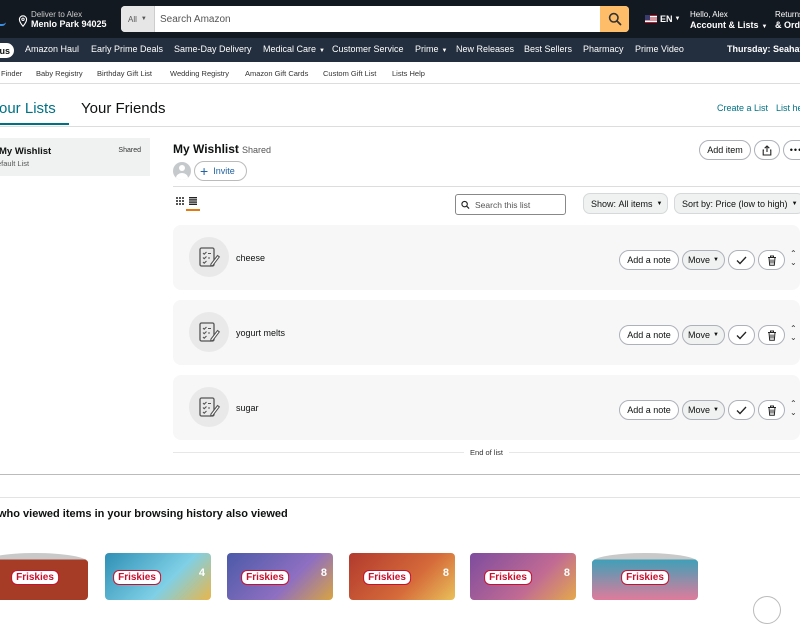 Image resolution: width=800 pixels, height=624 pixels. What do you see at coordinates (28, 108) in the screenshot?
I see `tab-your-lists: our Lists` at bounding box center [28, 108].